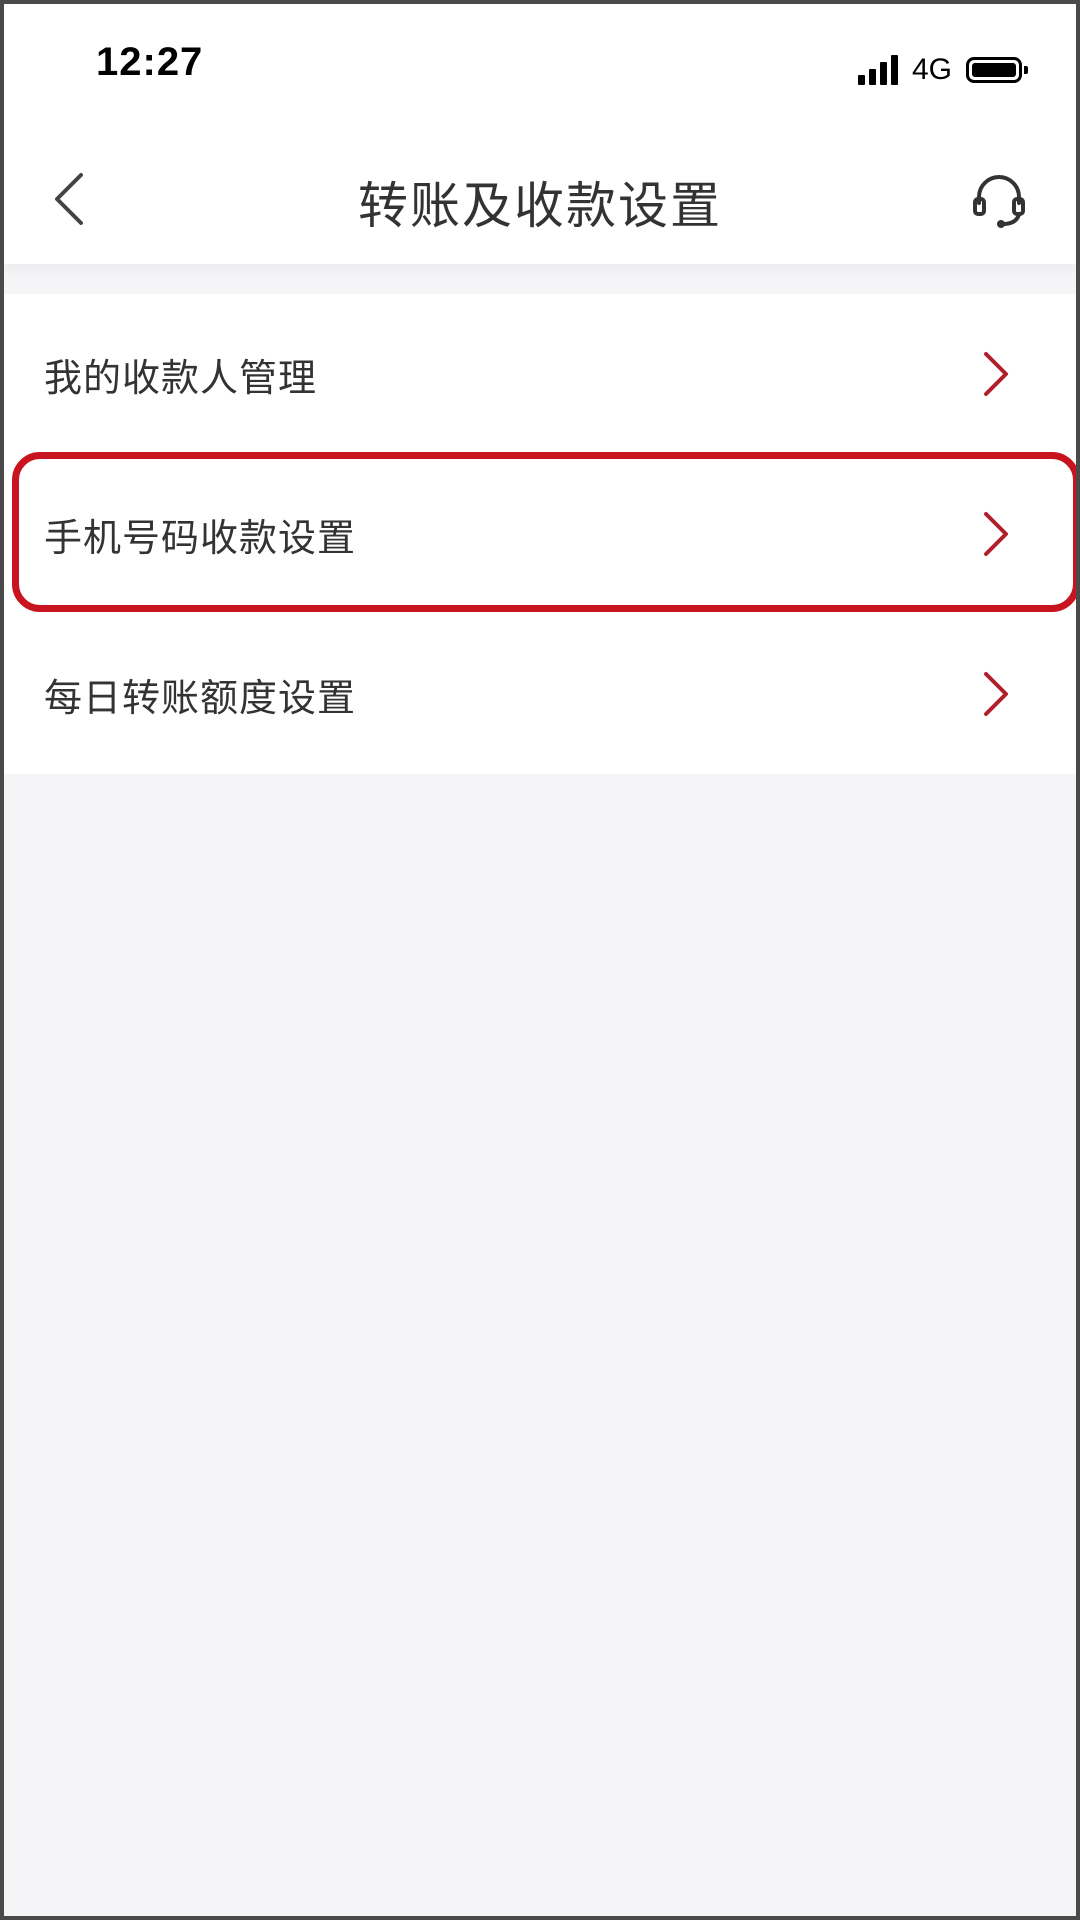  I want to click on network-label: 4G, so click(931, 69).